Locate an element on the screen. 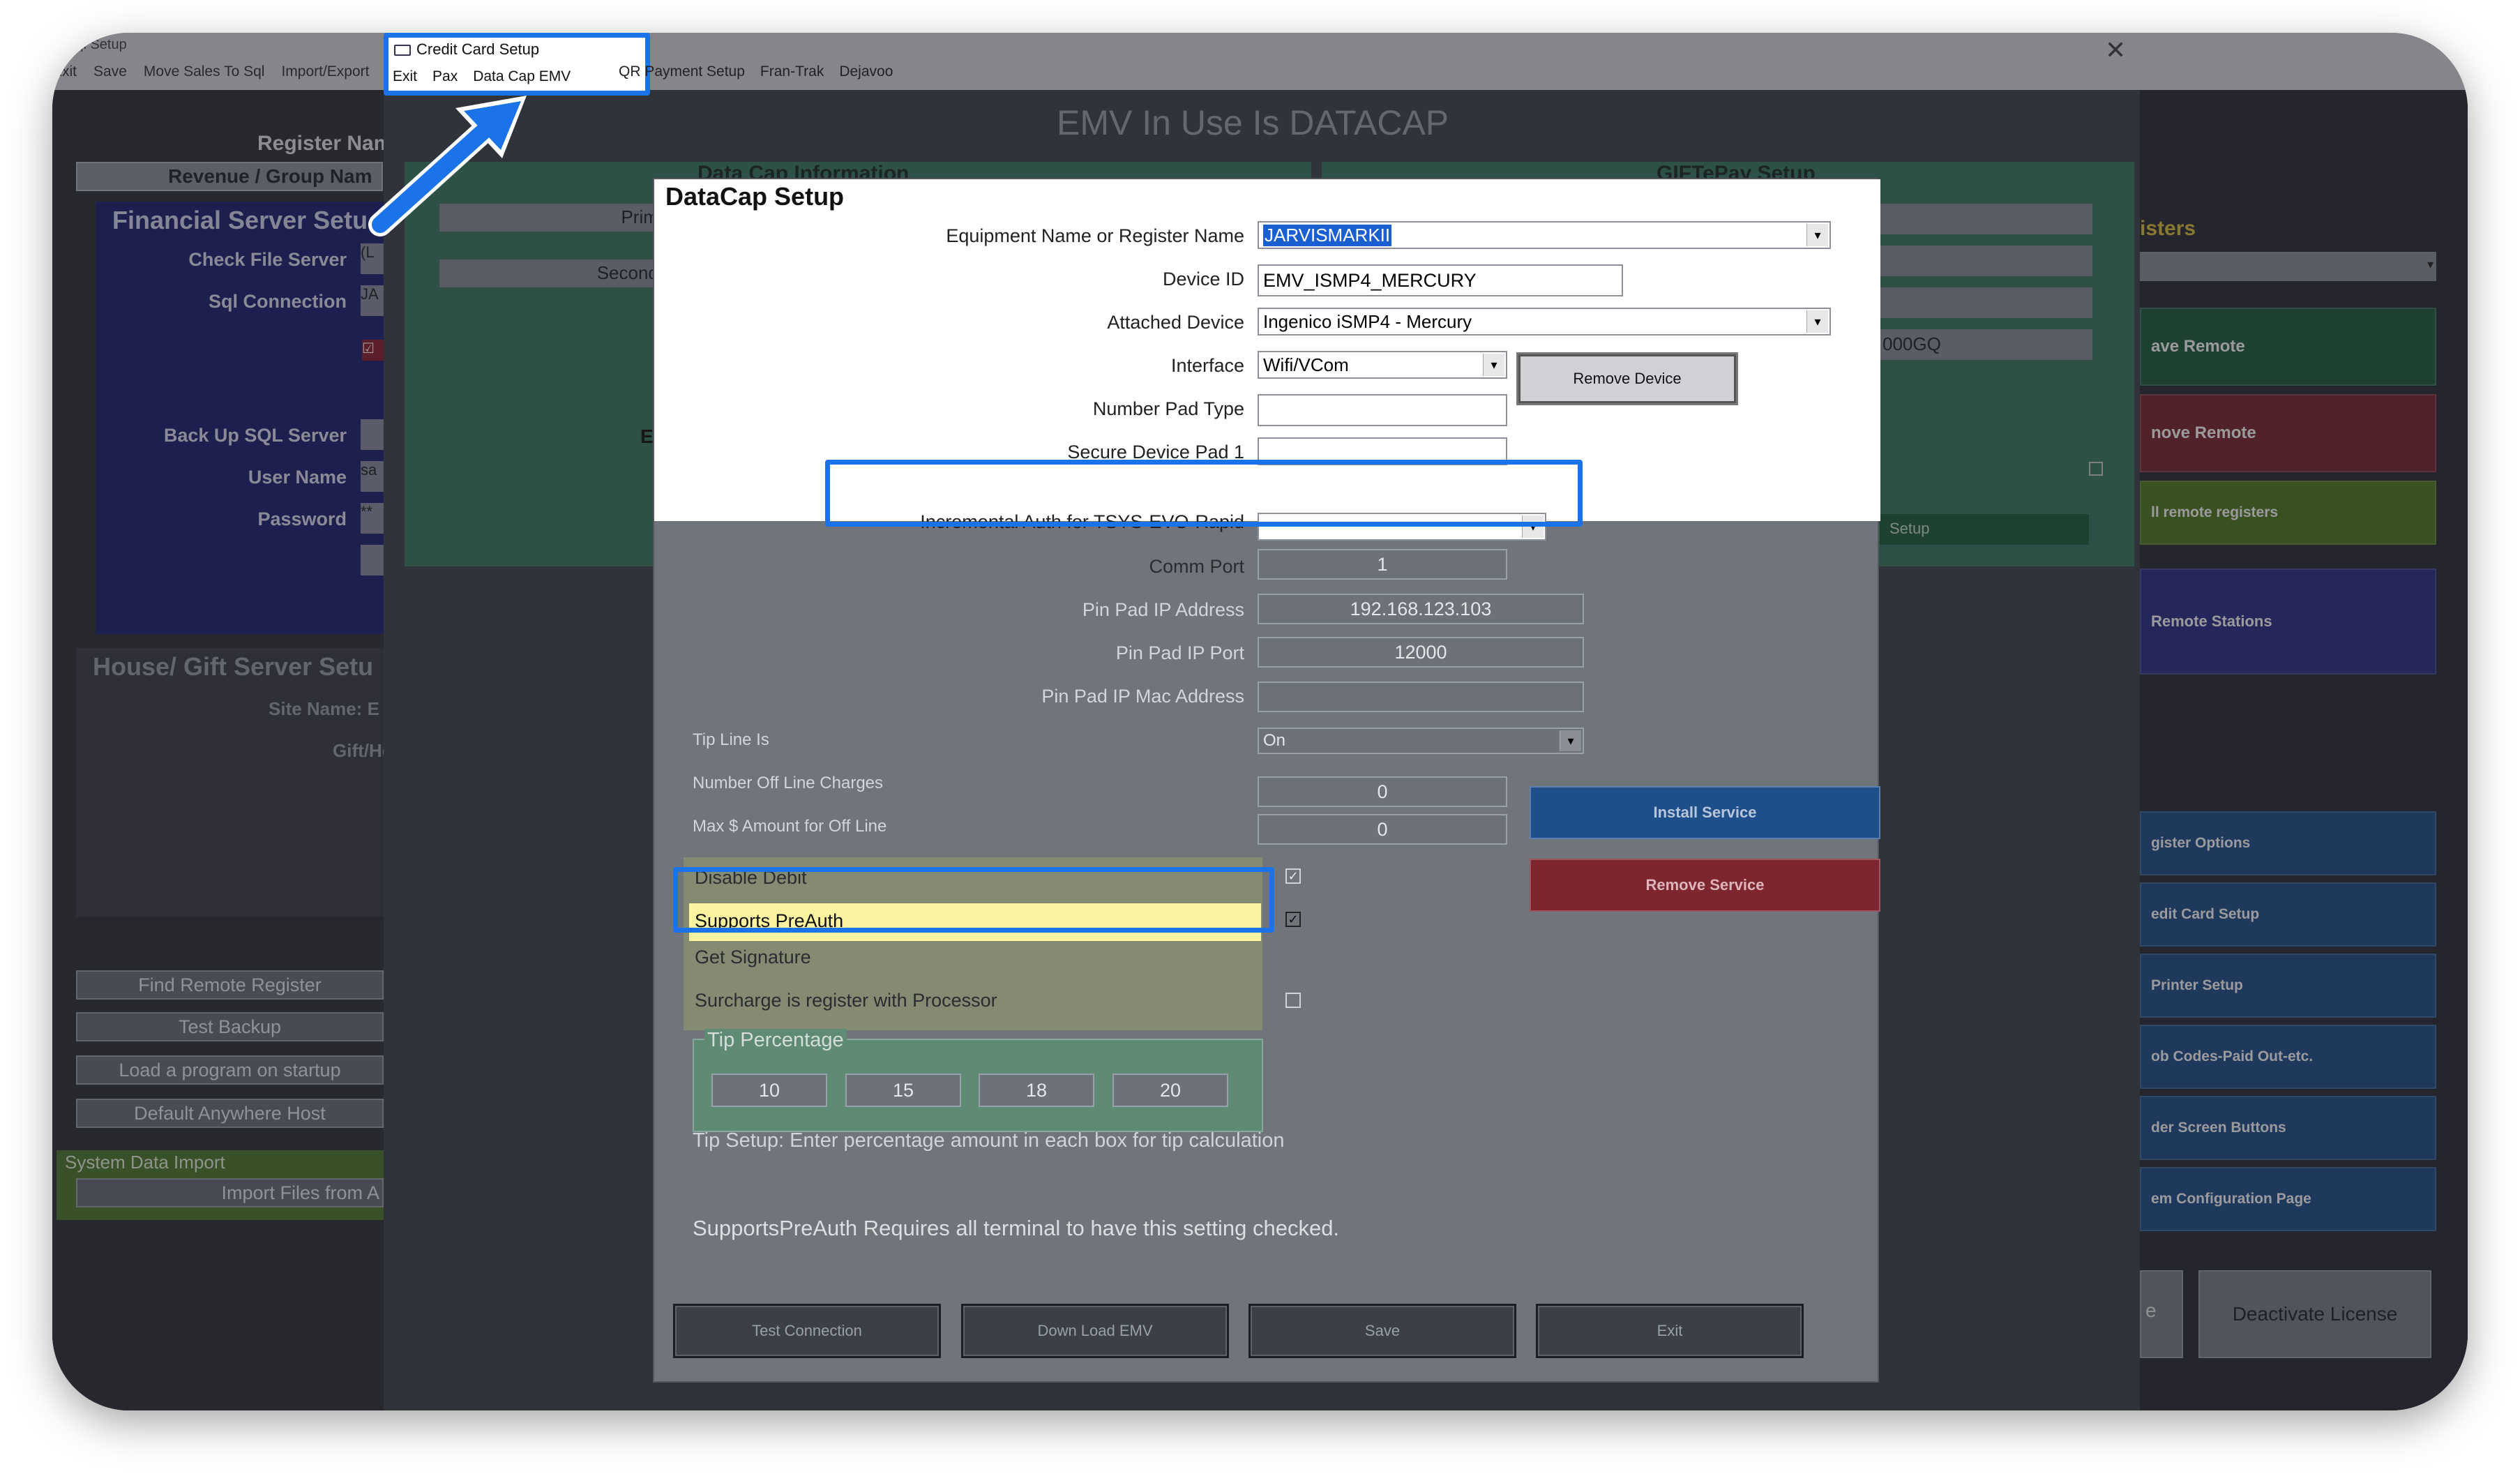 This screenshot has height=1483, width=2520. install-service-button: Install Service is located at coordinates (1705, 812).